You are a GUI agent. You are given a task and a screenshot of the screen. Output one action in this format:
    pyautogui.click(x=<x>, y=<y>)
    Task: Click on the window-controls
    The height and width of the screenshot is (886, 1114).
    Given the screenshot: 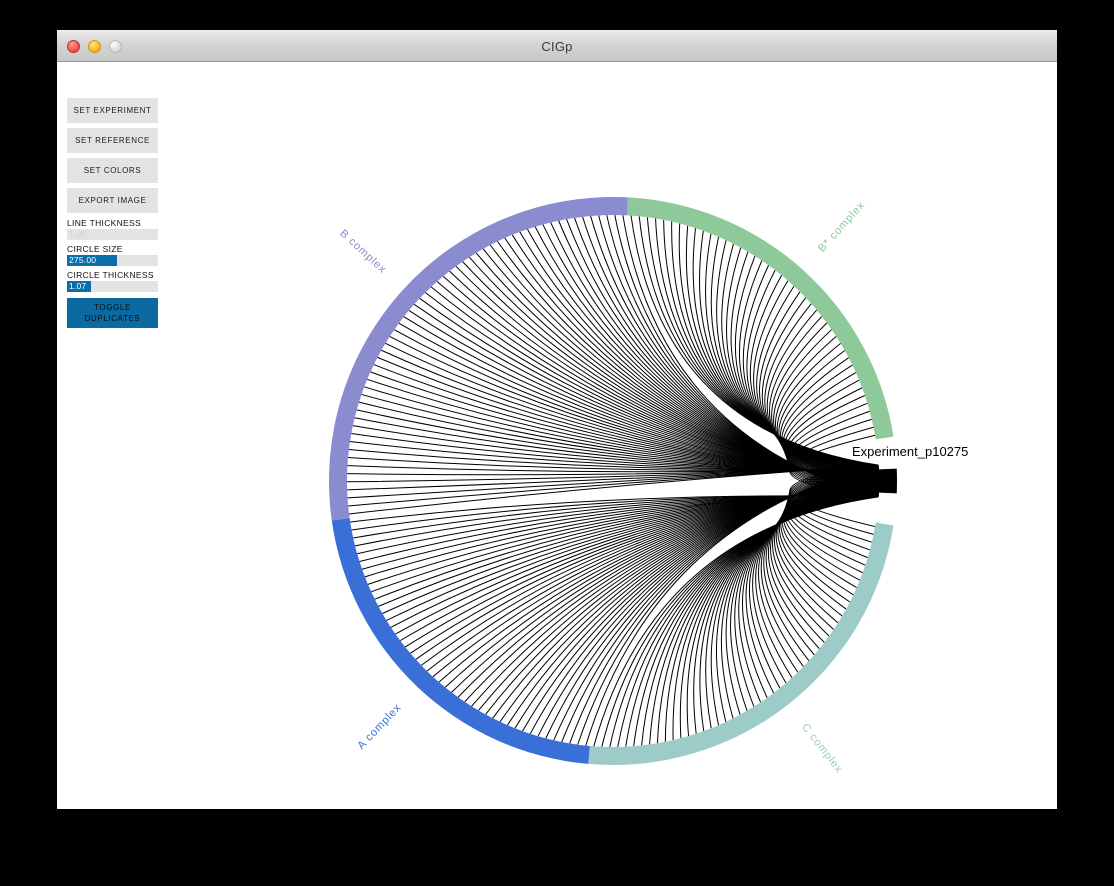 What is the action you would take?
    pyautogui.click(x=94, y=46)
    